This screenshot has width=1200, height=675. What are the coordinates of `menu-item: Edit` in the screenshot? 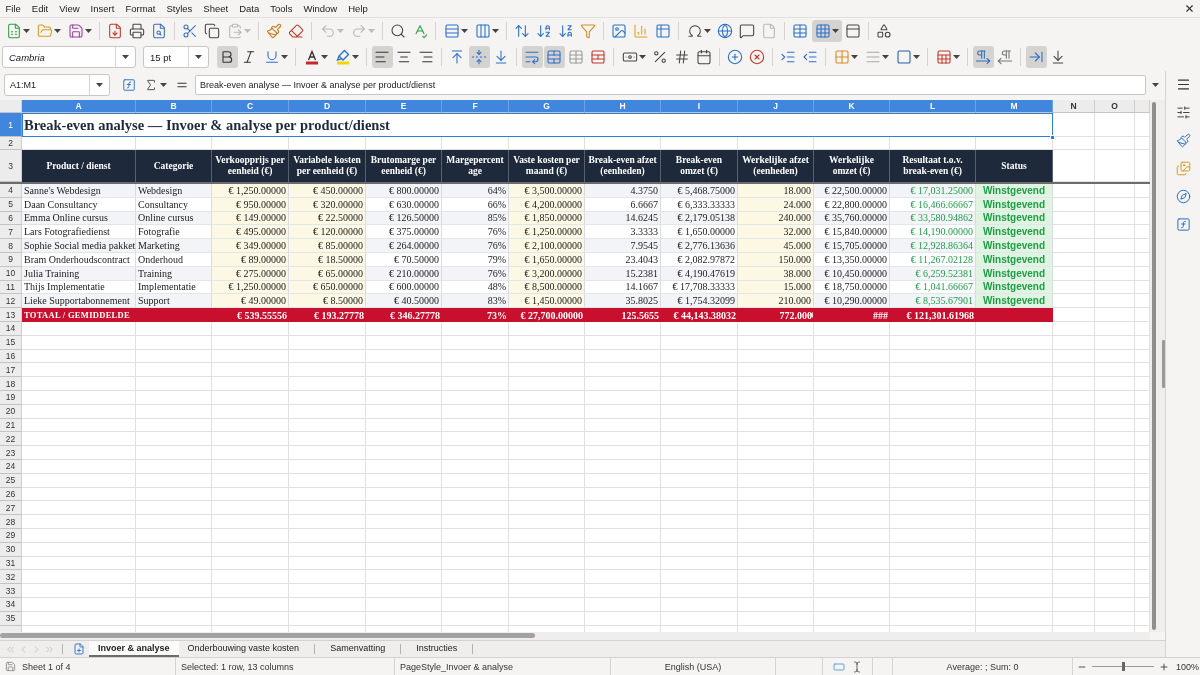 It's located at (40, 8).